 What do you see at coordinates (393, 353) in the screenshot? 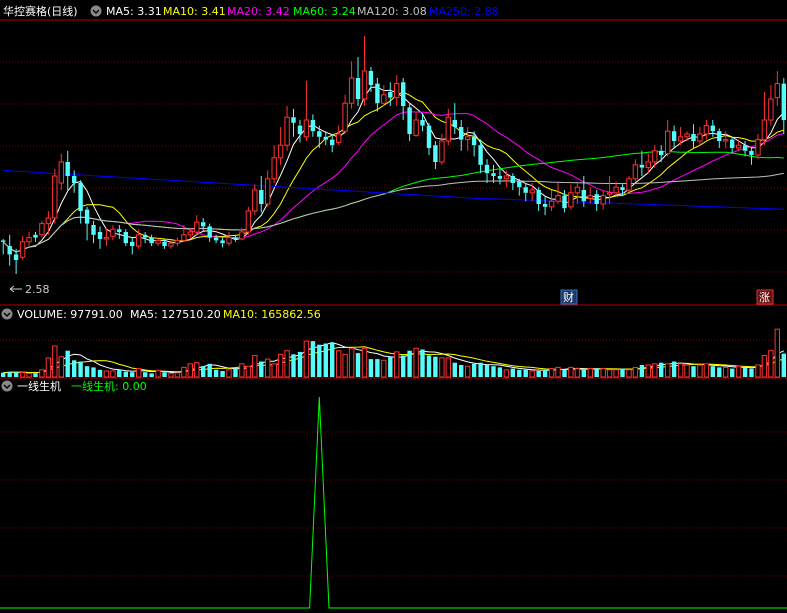
I see `volume-bars` at bounding box center [393, 353].